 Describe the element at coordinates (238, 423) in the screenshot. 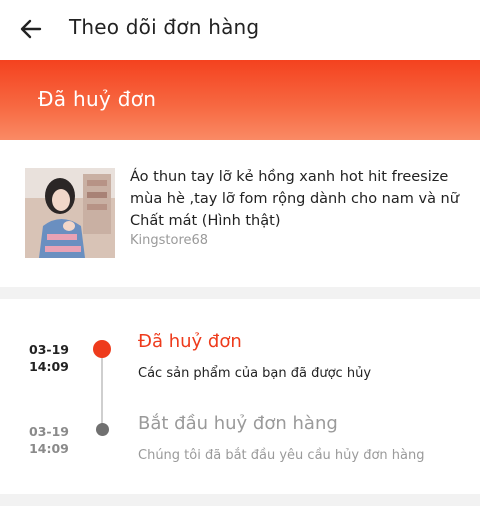

I see `timeline-event-title: Bắt đầu huỷ đơn hàng` at that location.